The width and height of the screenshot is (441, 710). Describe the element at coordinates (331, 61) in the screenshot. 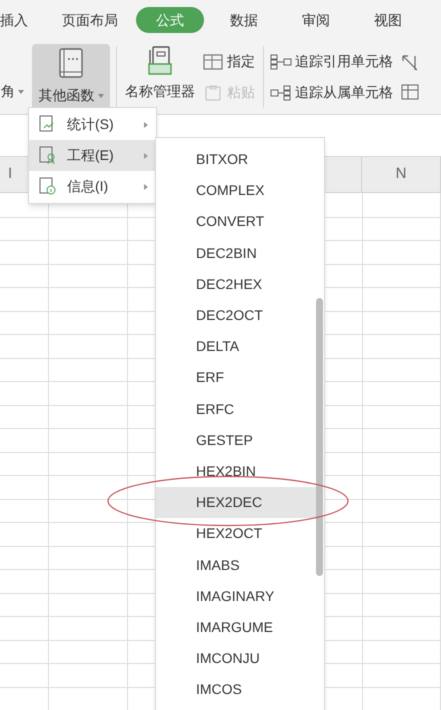

I see `ribbon-button: 追踪引用单元格` at that location.